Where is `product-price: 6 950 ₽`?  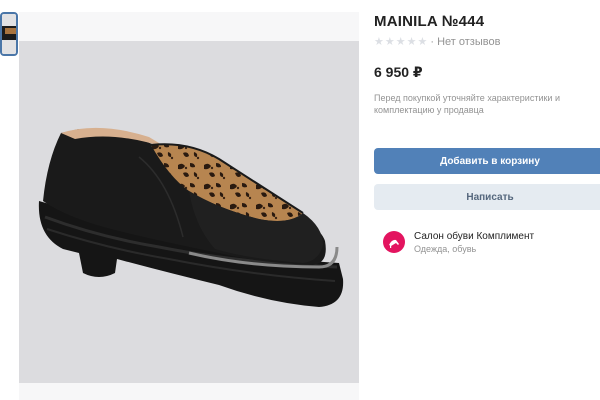
product-price: 6 950 ₽ is located at coordinates (398, 72).